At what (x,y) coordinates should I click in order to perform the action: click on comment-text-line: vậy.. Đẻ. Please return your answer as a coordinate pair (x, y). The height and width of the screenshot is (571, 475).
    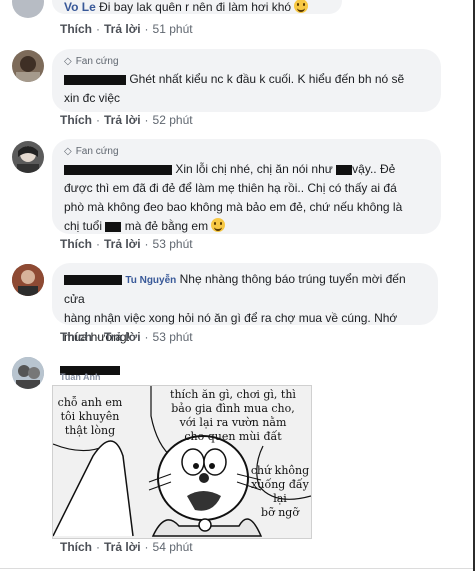
    Looking at the image, I should click on (374, 169).